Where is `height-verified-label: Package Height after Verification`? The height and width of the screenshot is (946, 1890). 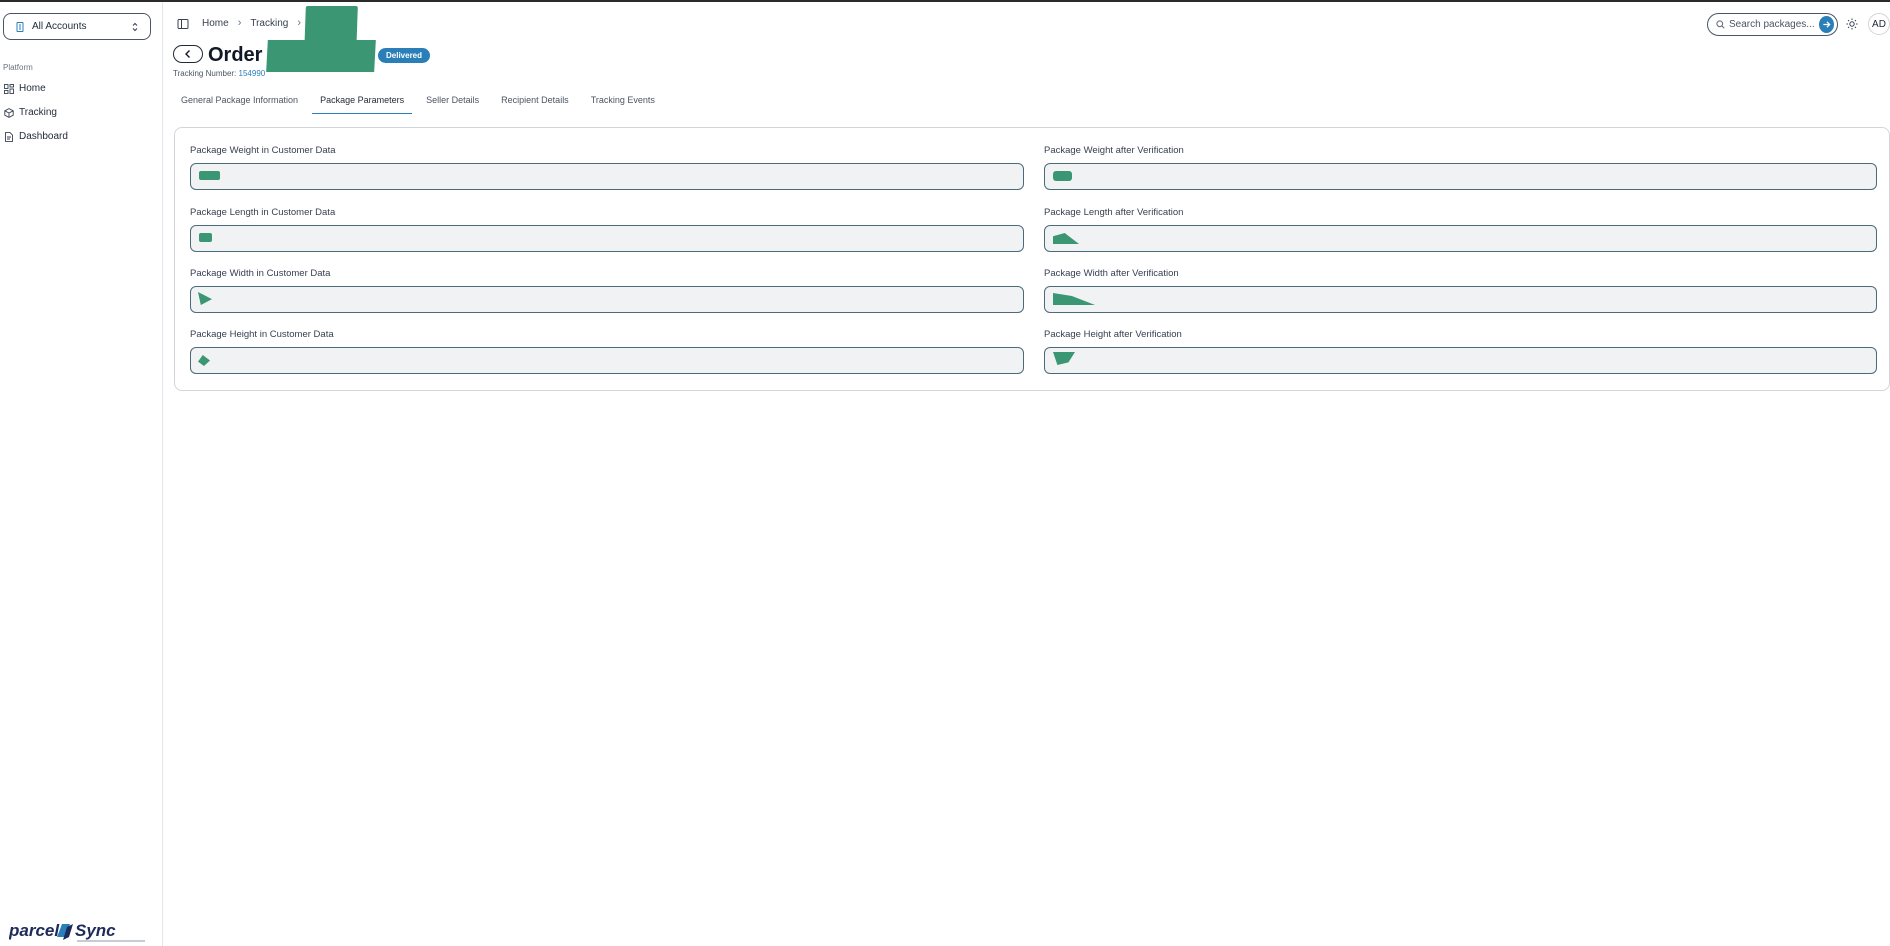 height-verified-label: Package Height after Verification is located at coordinates (1113, 334).